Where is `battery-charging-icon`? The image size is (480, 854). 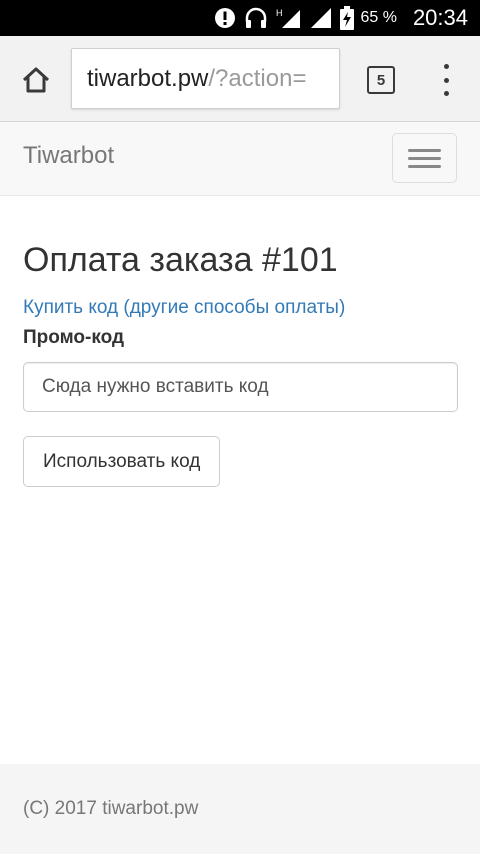 battery-charging-icon is located at coordinates (347, 18).